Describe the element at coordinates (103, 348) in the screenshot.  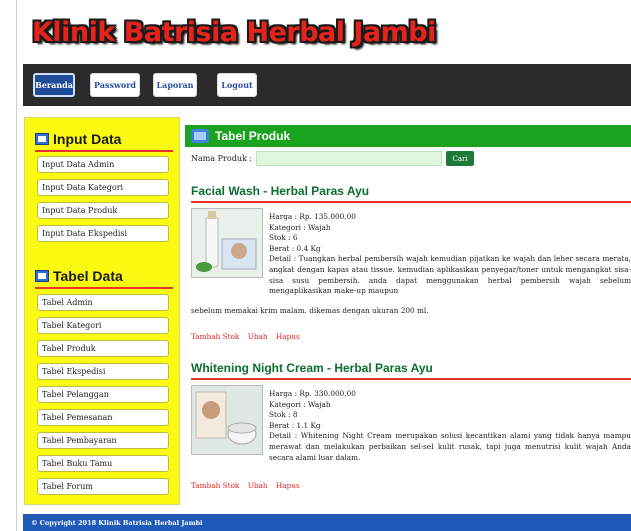
I see `sidebar-item-tabel-produk: Tabel Produk` at that location.